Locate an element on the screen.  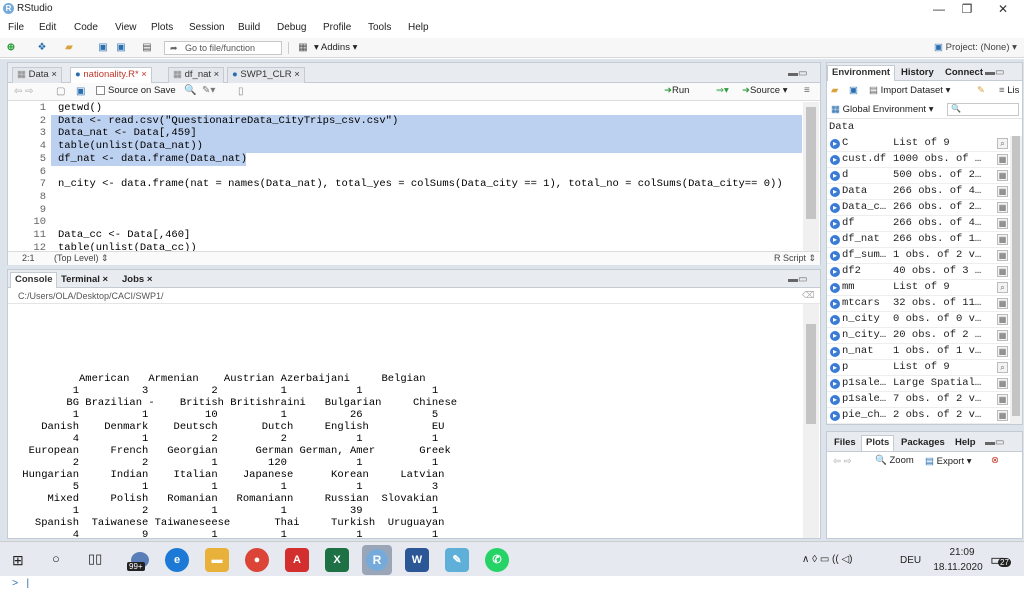
tab-help: Help is located at coordinates (965, 442).